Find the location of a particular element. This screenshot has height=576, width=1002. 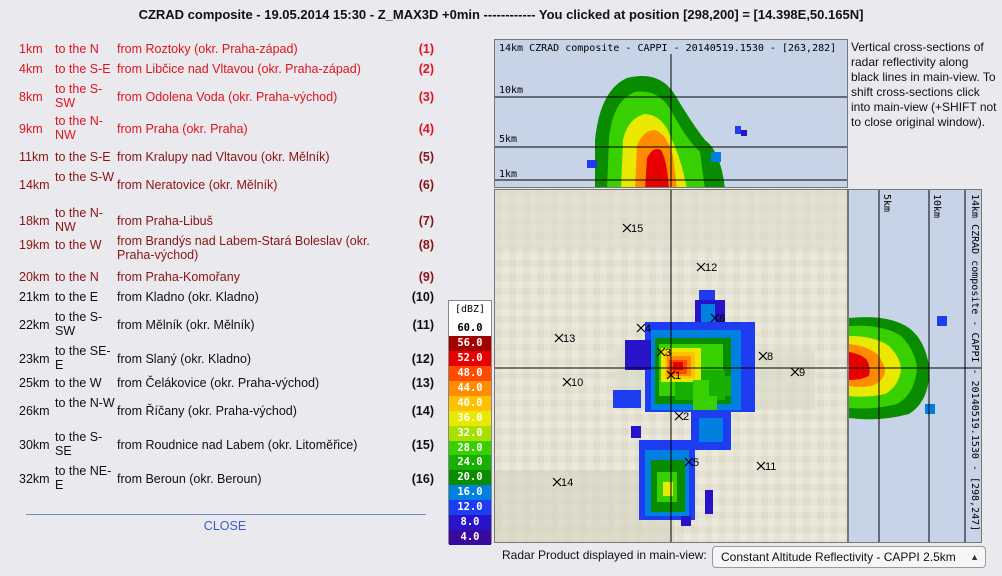

location-number: (3) is located at coordinates (426, 97).